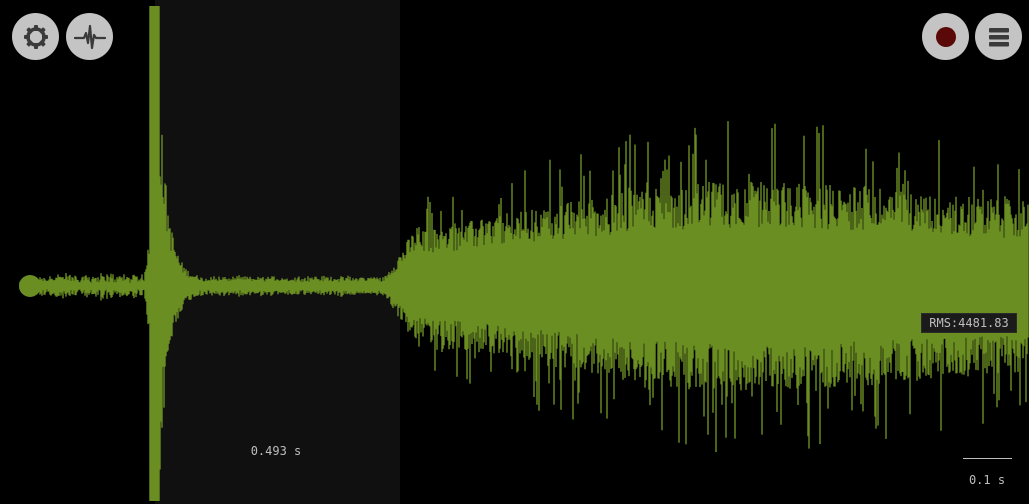 The height and width of the screenshot is (504, 1029). I want to click on playhead-marker, so click(30, 286).